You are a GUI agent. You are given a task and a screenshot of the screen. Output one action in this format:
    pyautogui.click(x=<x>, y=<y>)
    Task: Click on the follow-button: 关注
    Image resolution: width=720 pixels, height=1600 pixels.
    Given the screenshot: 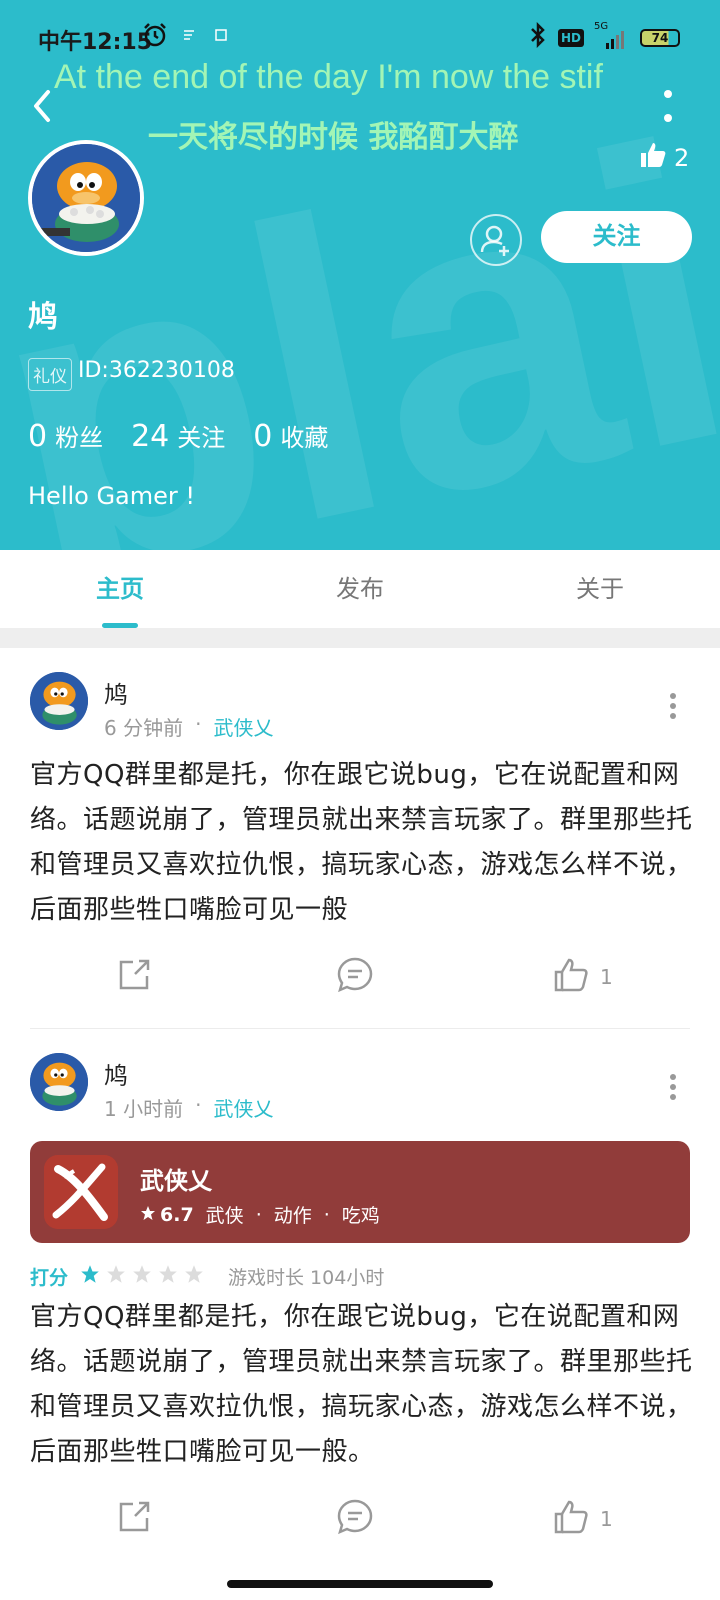 What is the action you would take?
    pyautogui.click(x=616, y=237)
    